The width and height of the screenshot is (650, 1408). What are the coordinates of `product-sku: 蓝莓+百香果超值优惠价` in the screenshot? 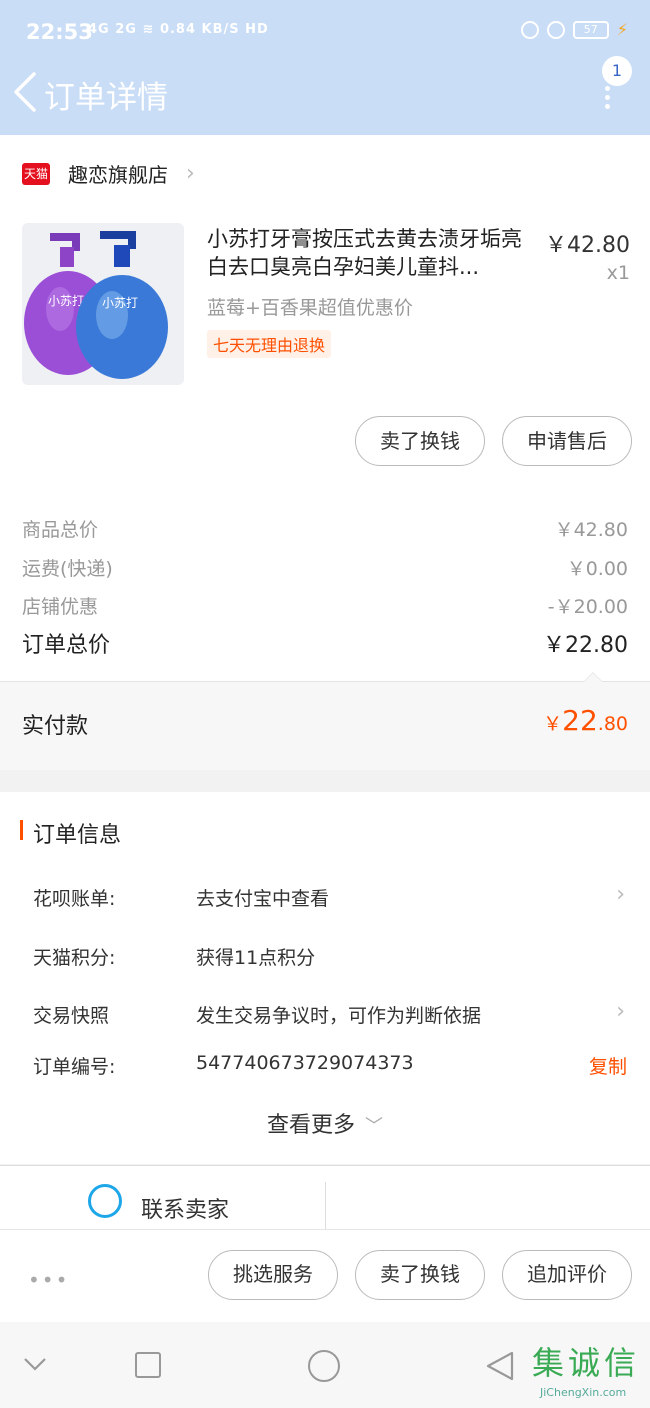 It's located at (310, 308).